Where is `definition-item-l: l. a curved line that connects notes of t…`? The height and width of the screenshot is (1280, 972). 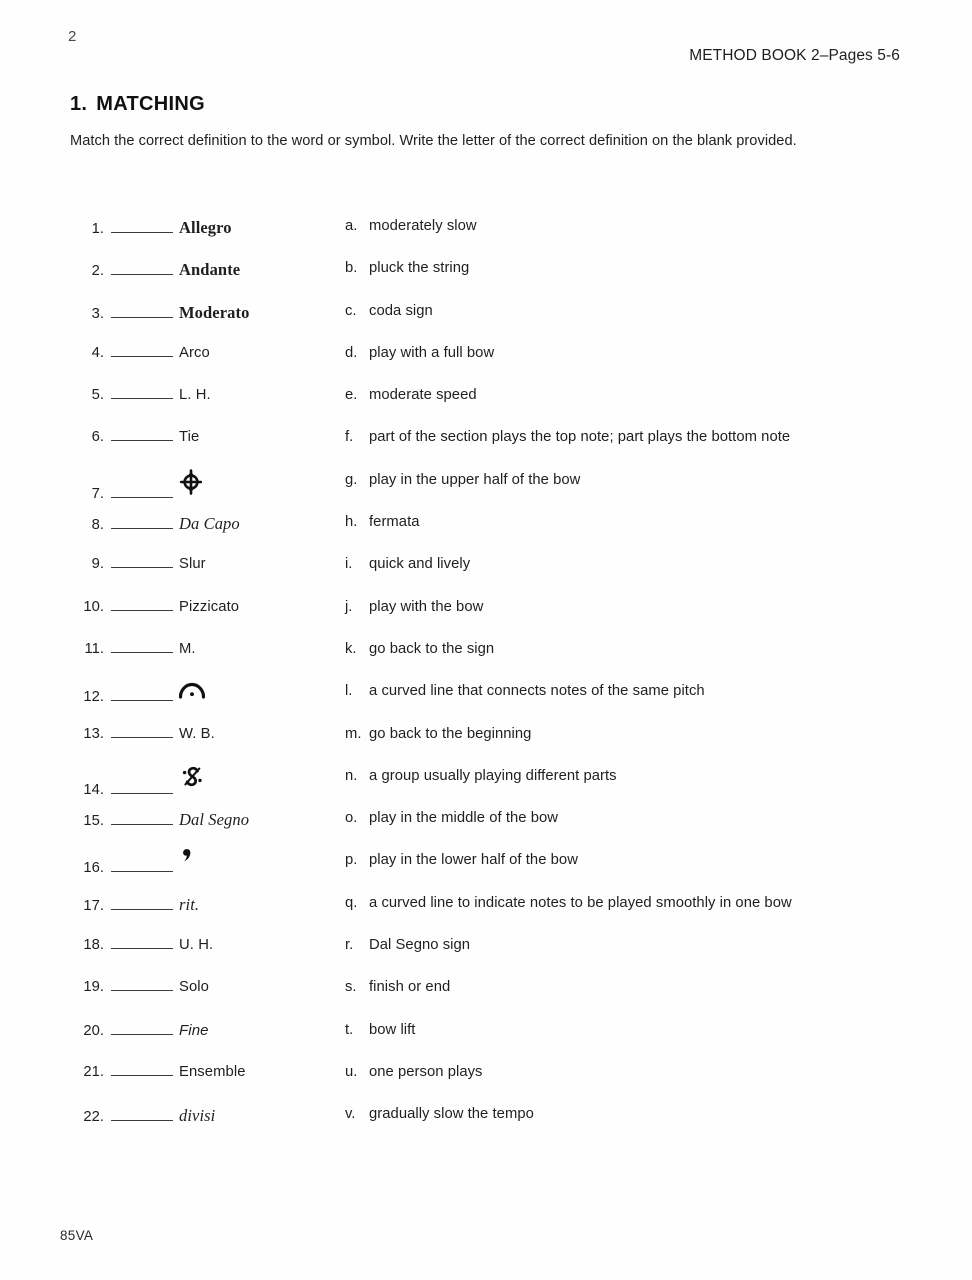
definition-item-l: l. a curved line that connects notes of t… is located at coordinates (525, 691).